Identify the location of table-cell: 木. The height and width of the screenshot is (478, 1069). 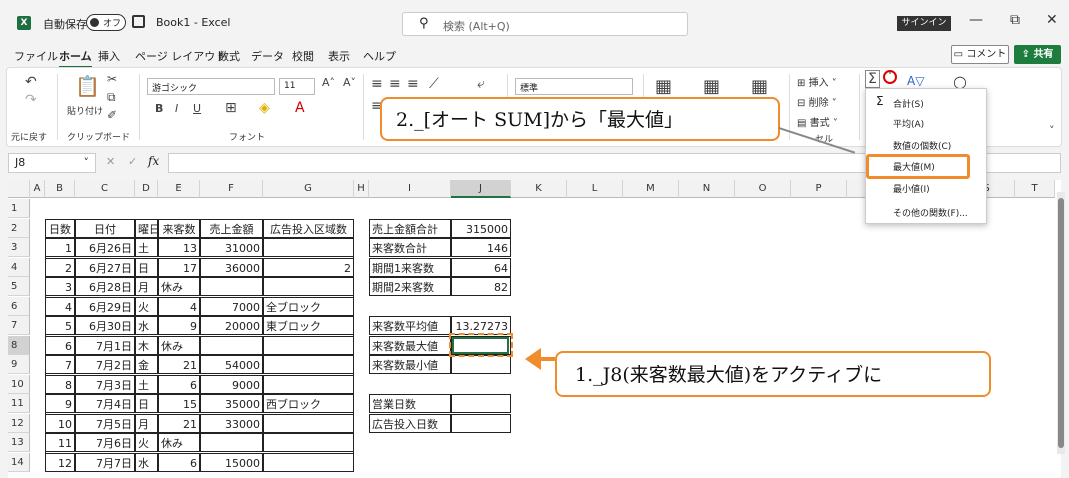
(146, 345).